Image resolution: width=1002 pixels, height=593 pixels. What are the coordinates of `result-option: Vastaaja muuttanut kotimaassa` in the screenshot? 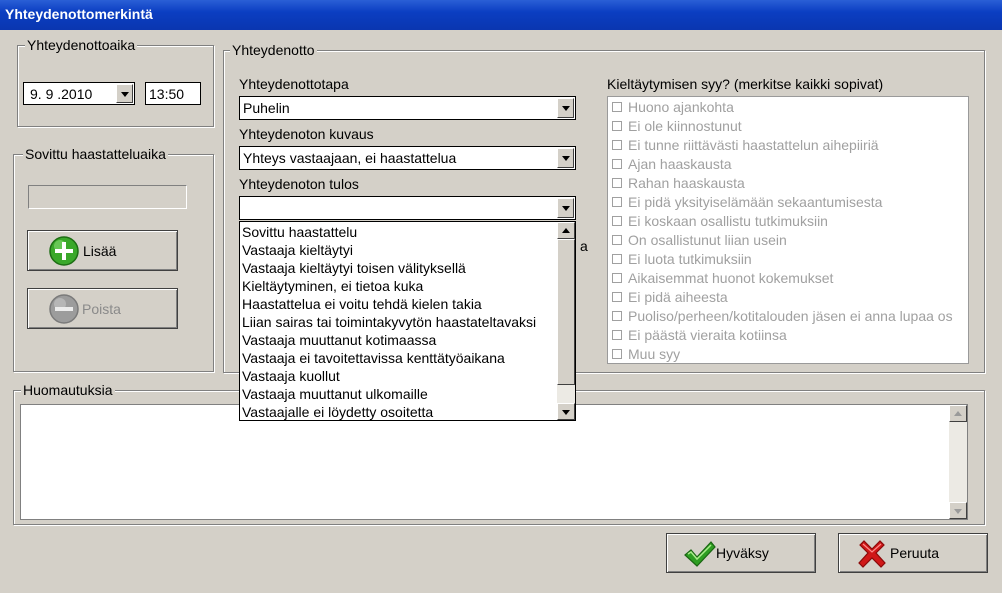 It's located at (398, 340).